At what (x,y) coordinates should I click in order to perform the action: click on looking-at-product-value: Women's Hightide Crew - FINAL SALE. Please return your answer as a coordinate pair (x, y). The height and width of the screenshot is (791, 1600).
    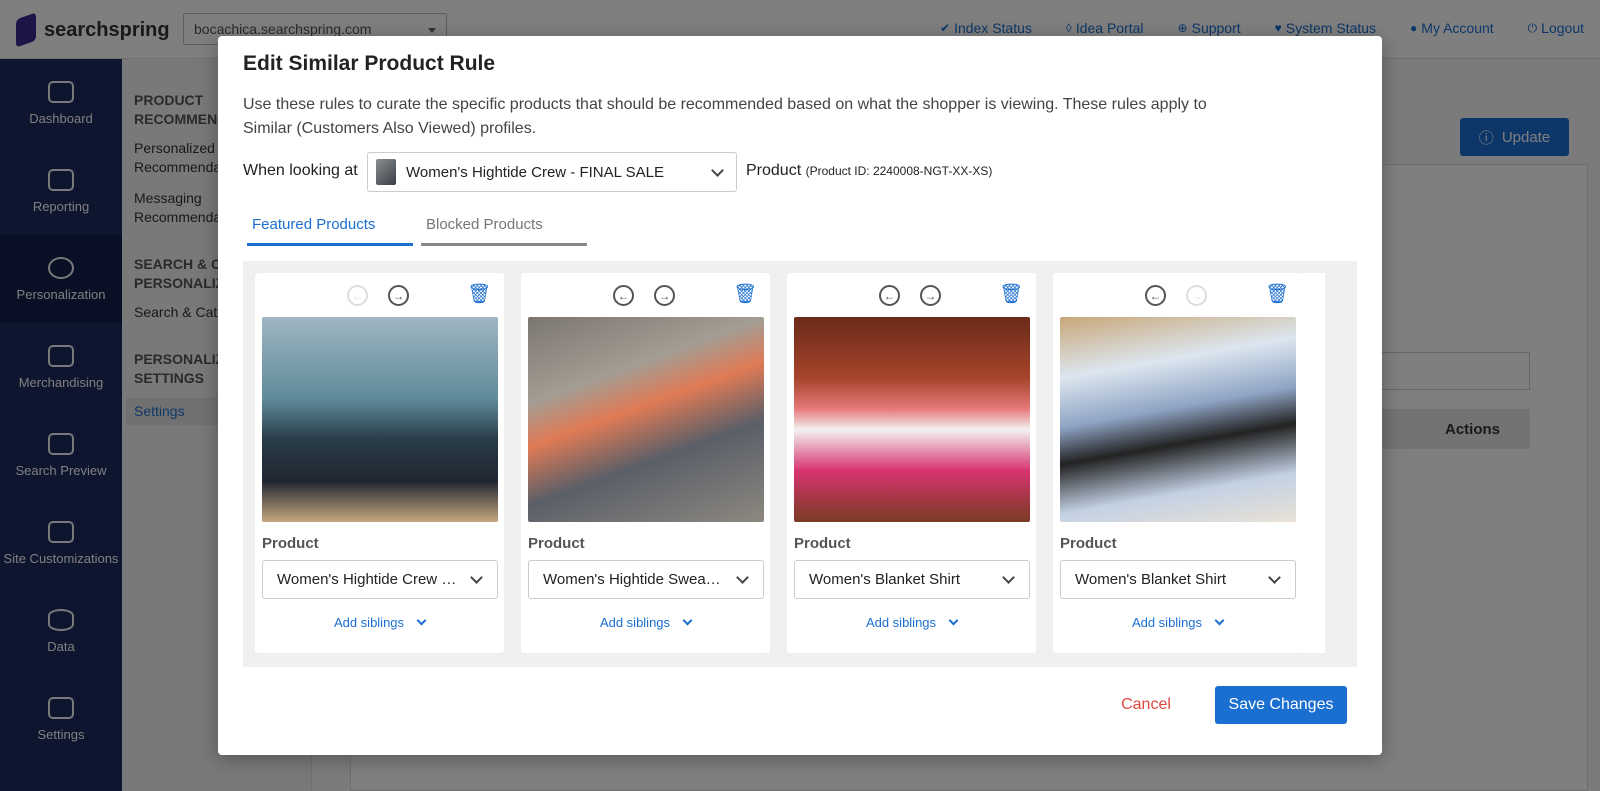
    Looking at the image, I should click on (535, 172).